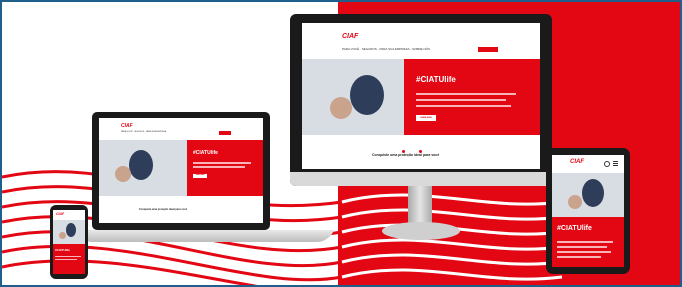 Image resolution: width=682 pixels, height=287 pixels. What do you see at coordinates (421, 231) in the screenshot?
I see `monitor-stand-base` at bounding box center [421, 231].